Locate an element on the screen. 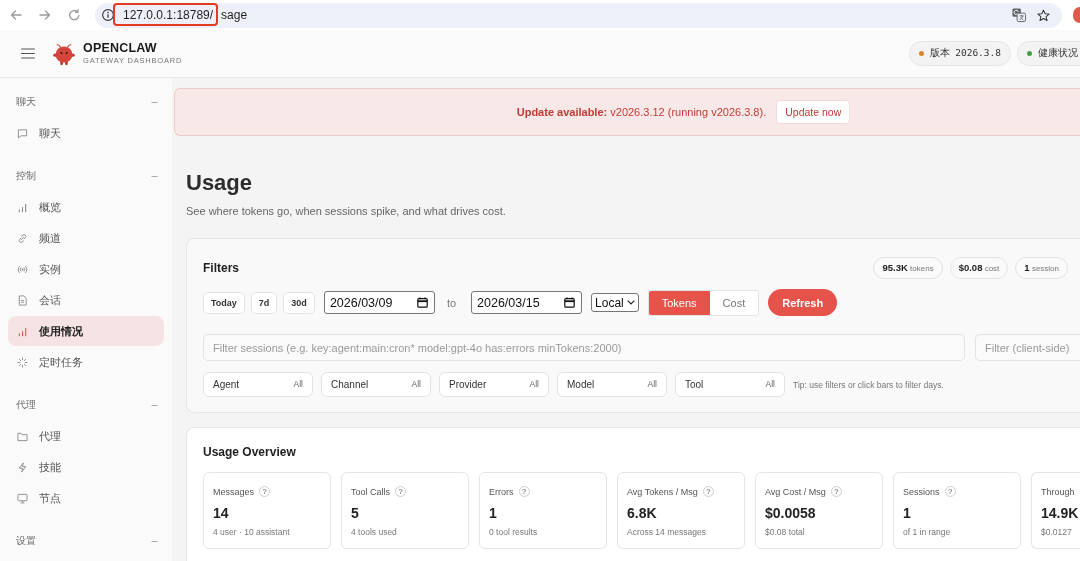 This screenshot has height=561, width=1080. update-message: Update available: v2026.3.12 (running v2026.3.8). is located at coordinates (641, 112).